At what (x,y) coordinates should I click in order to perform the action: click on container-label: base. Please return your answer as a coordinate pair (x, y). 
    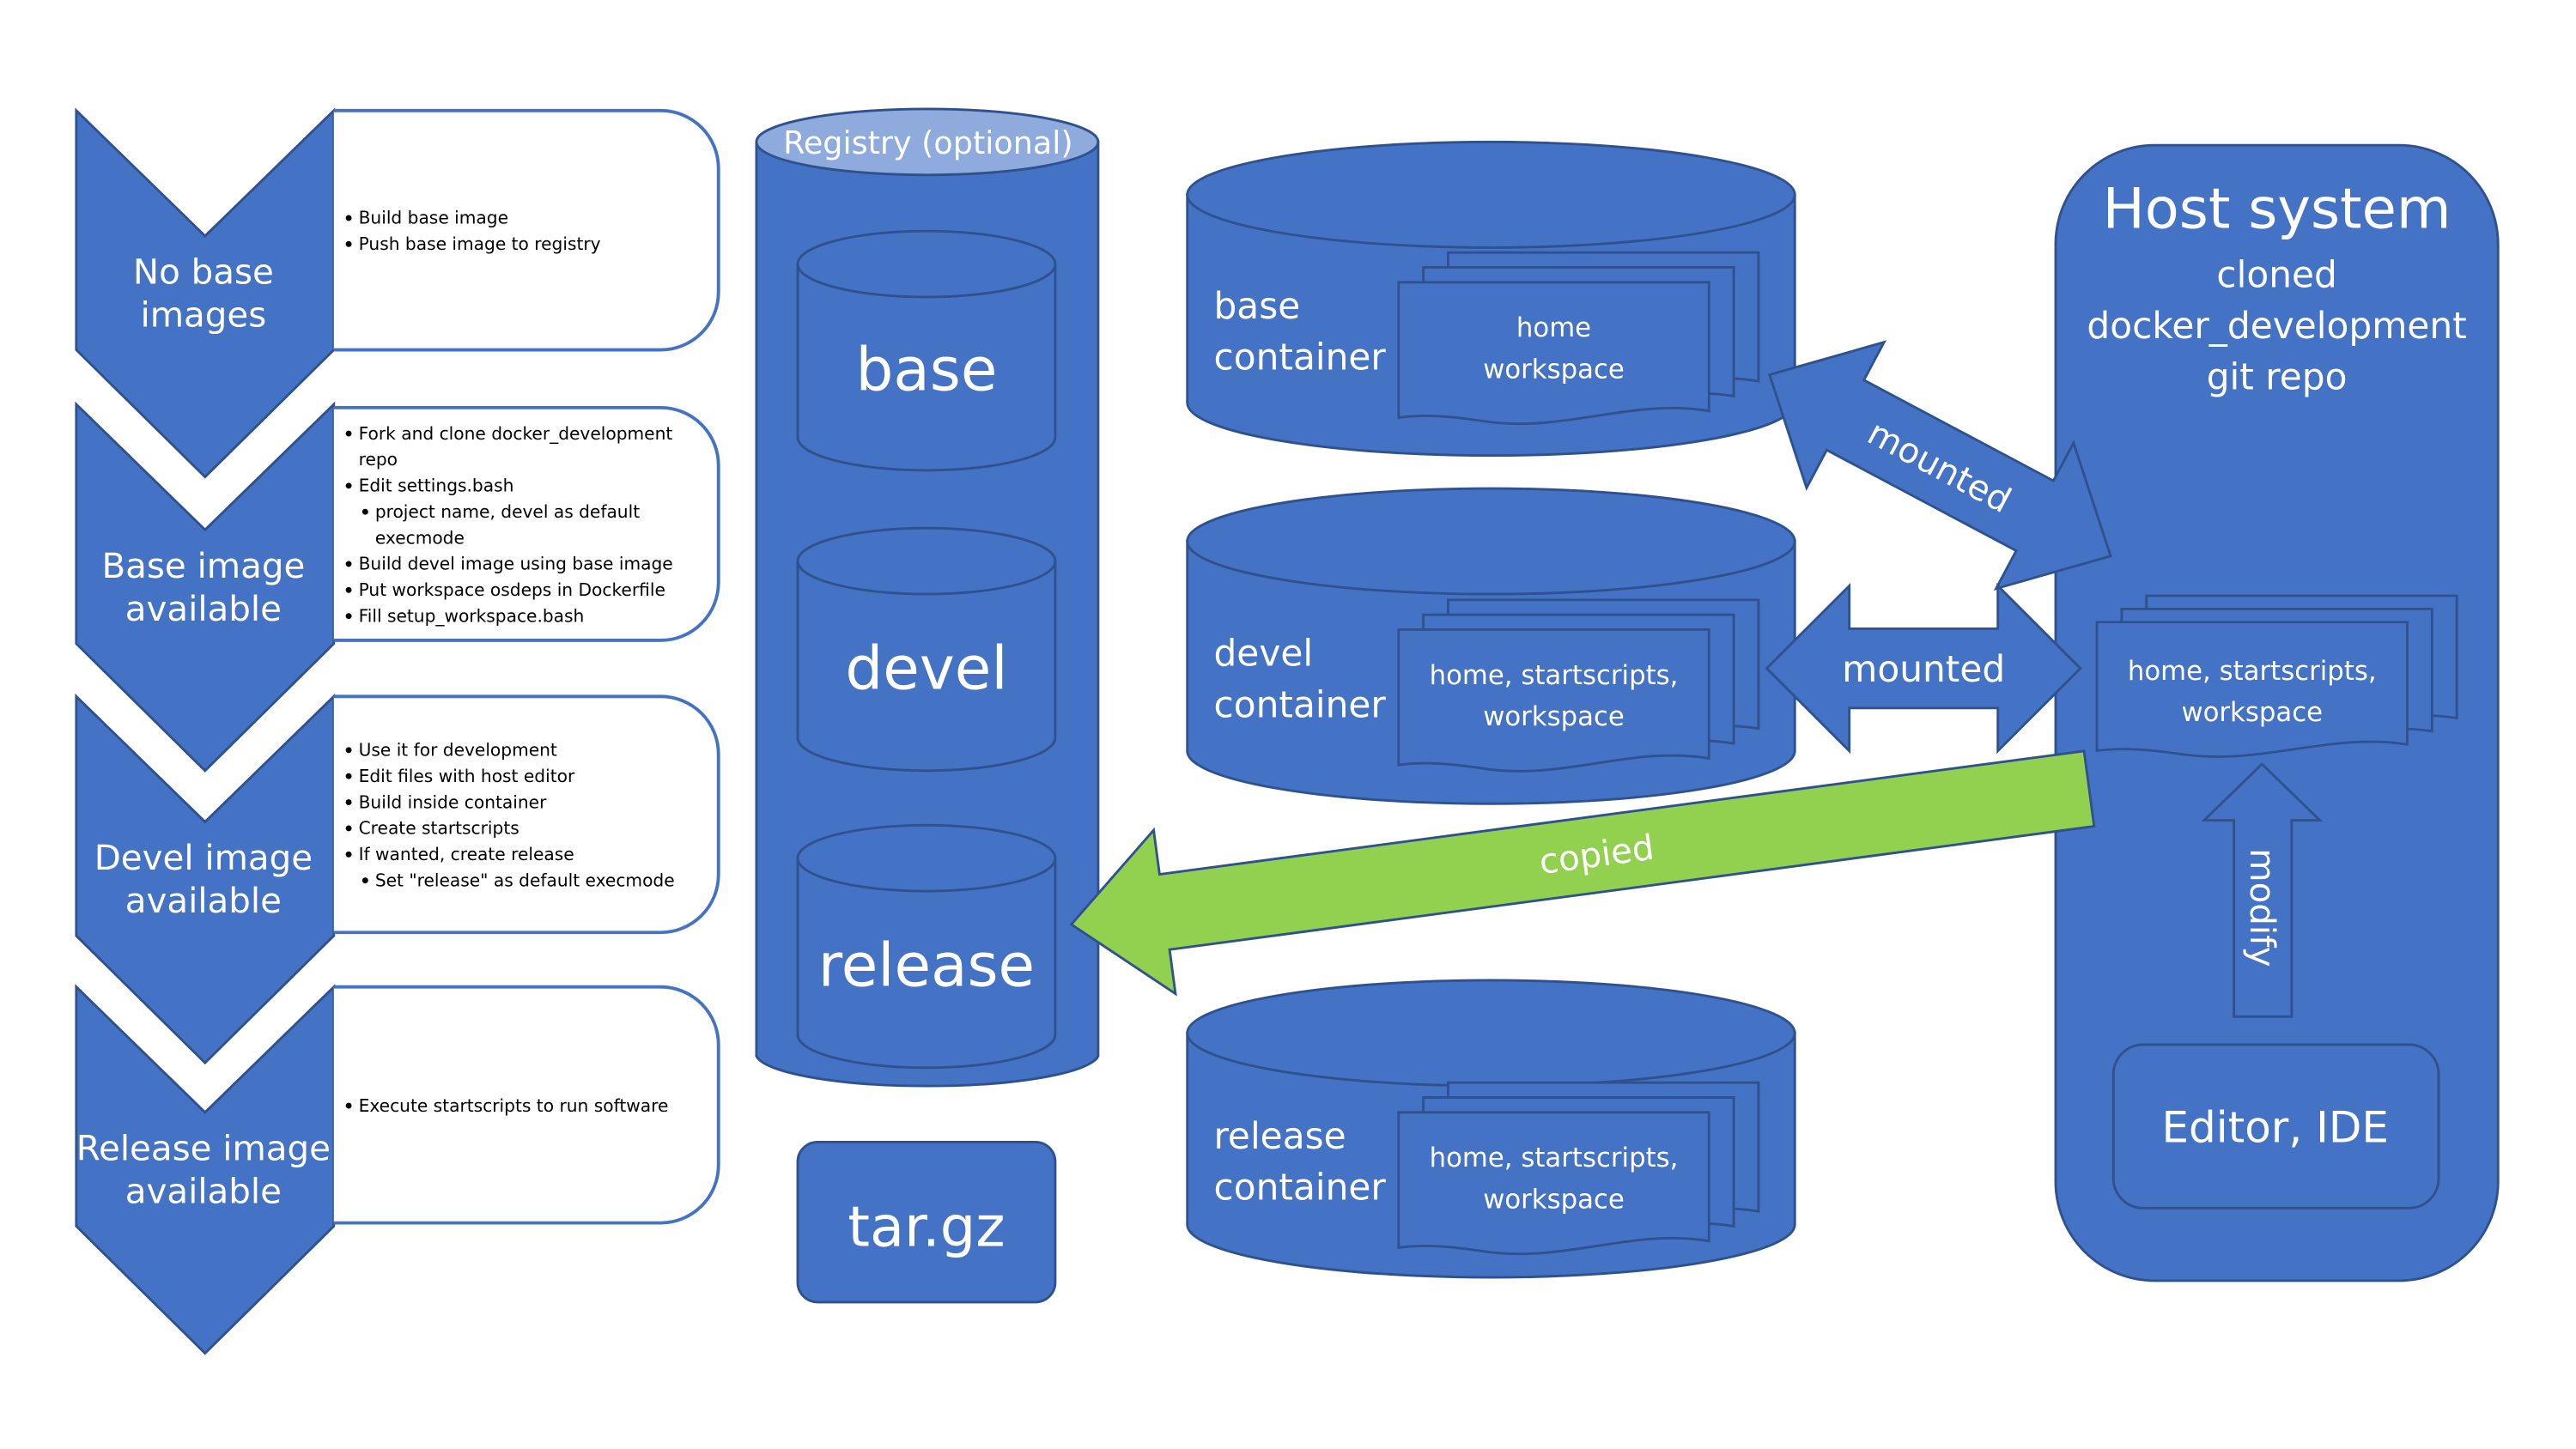
    Looking at the image, I should click on (1257, 306).